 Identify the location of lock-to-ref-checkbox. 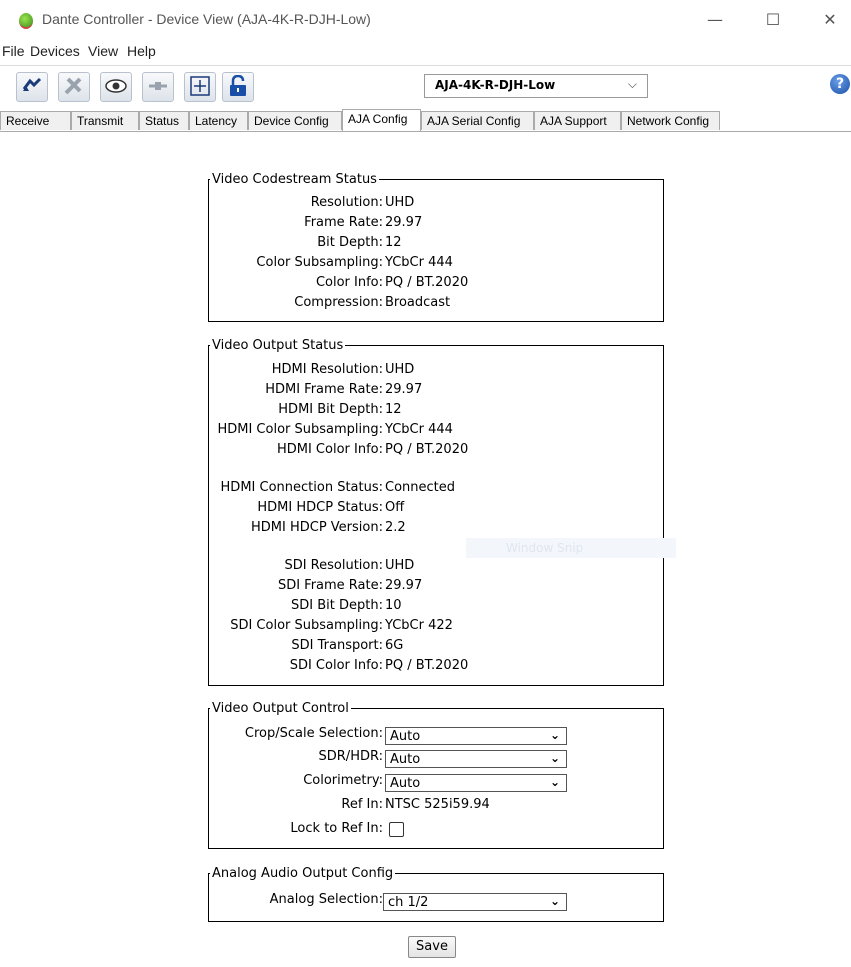
(396, 829).